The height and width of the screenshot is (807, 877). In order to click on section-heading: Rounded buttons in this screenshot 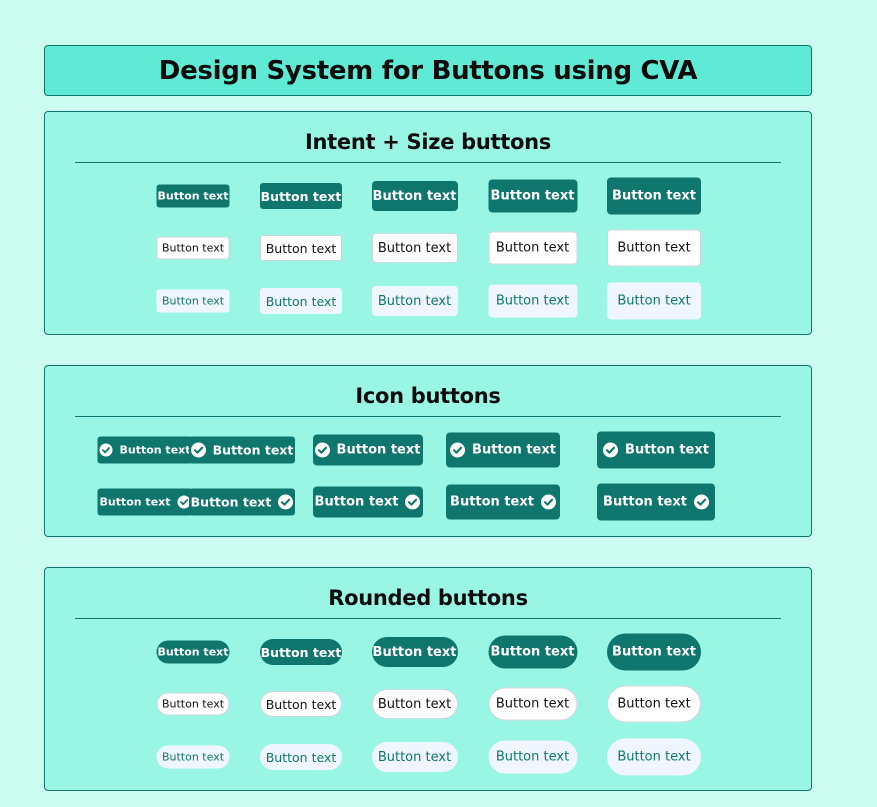, I will do `click(428, 598)`.